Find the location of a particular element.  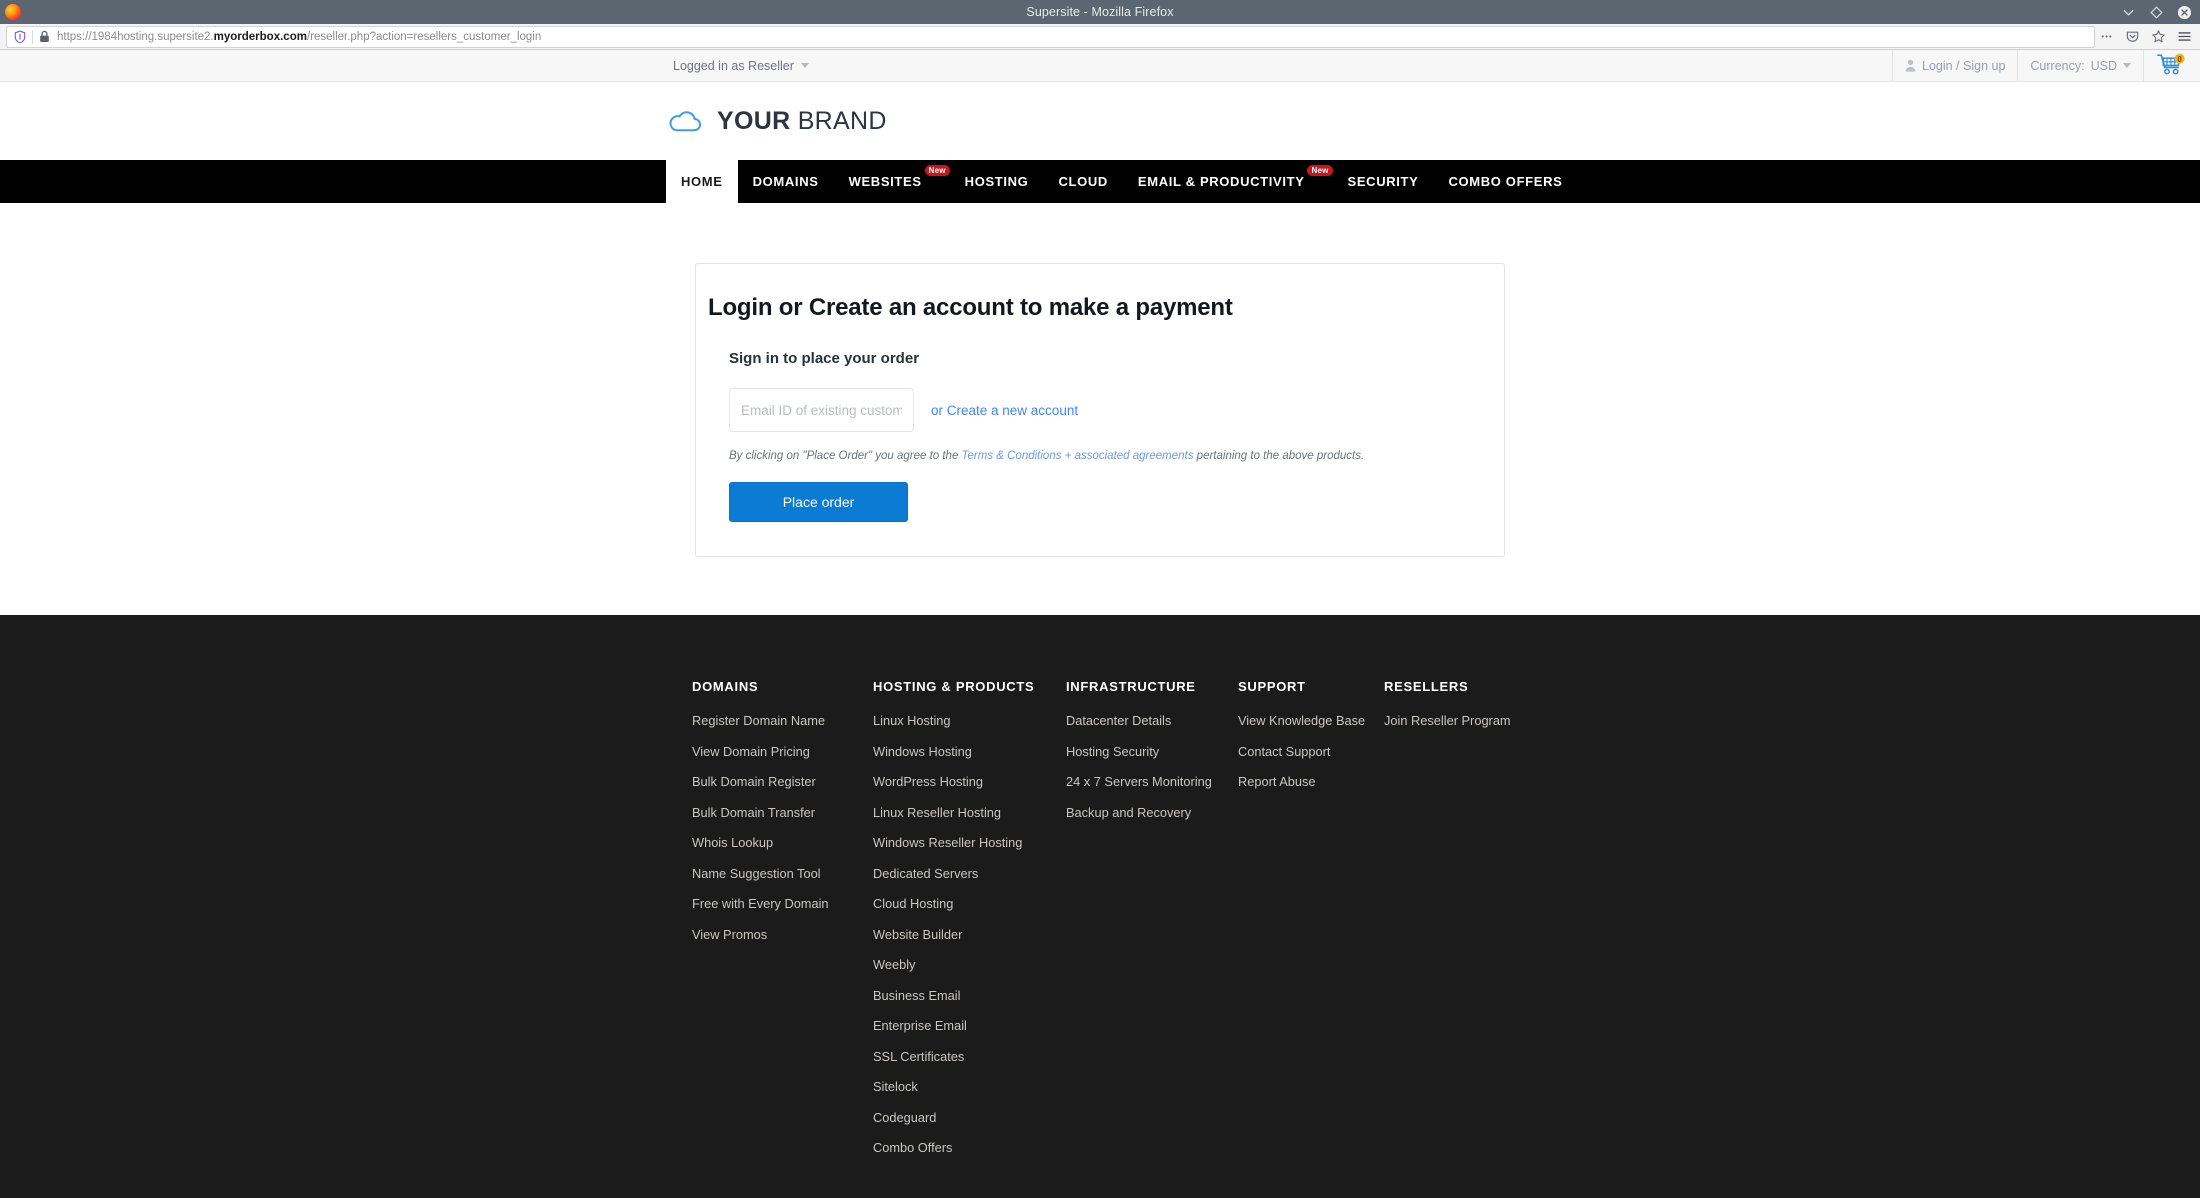

brand-name: YOUR BRAND is located at coordinates (802, 121).